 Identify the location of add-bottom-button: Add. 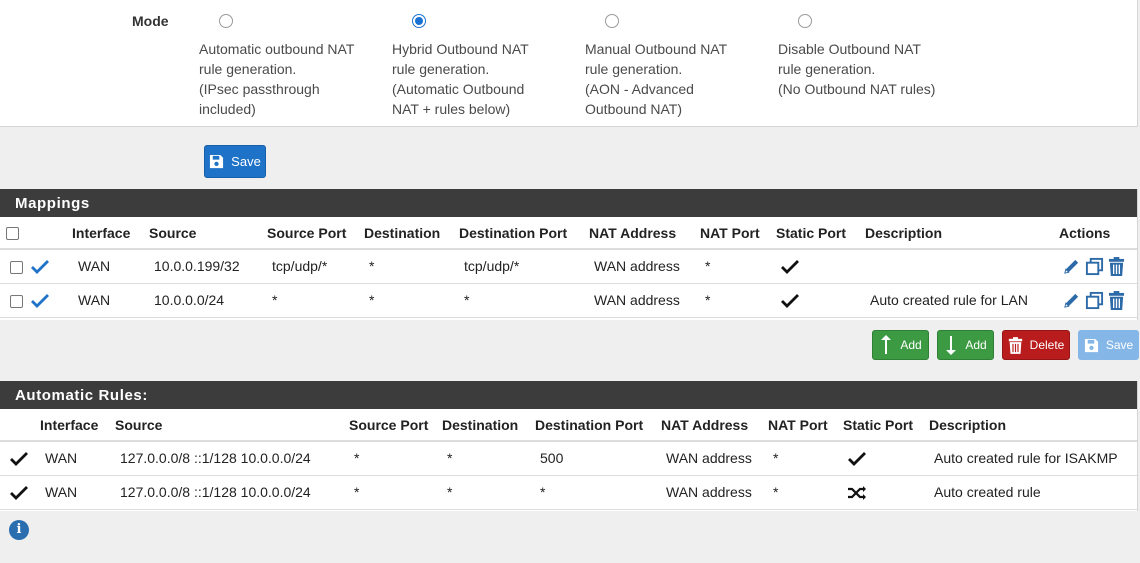
(965, 345).